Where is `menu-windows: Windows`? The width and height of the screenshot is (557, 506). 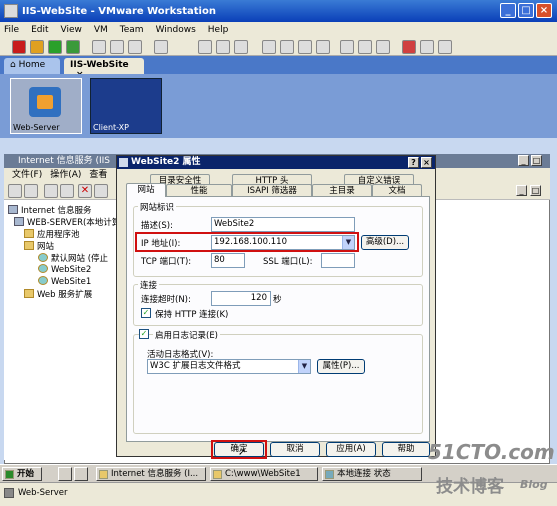 menu-windows: Windows is located at coordinates (176, 30).